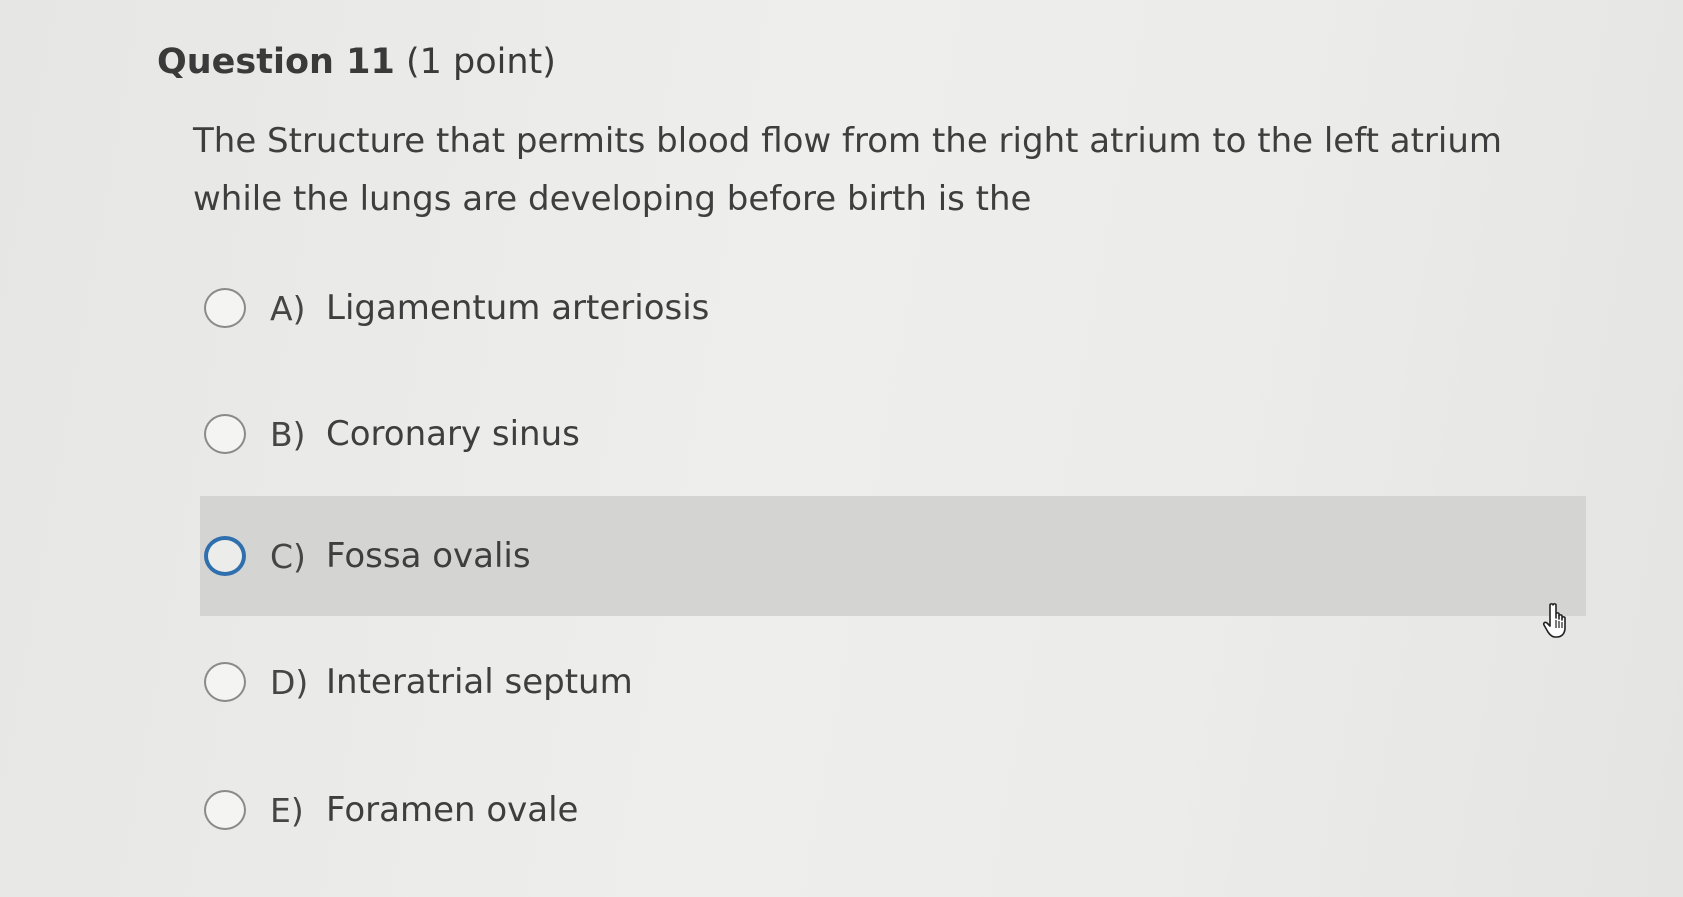 The width and height of the screenshot is (1683, 897). Describe the element at coordinates (893, 556) in the screenshot. I see `option-c: C) Fossa ovalis` at that location.